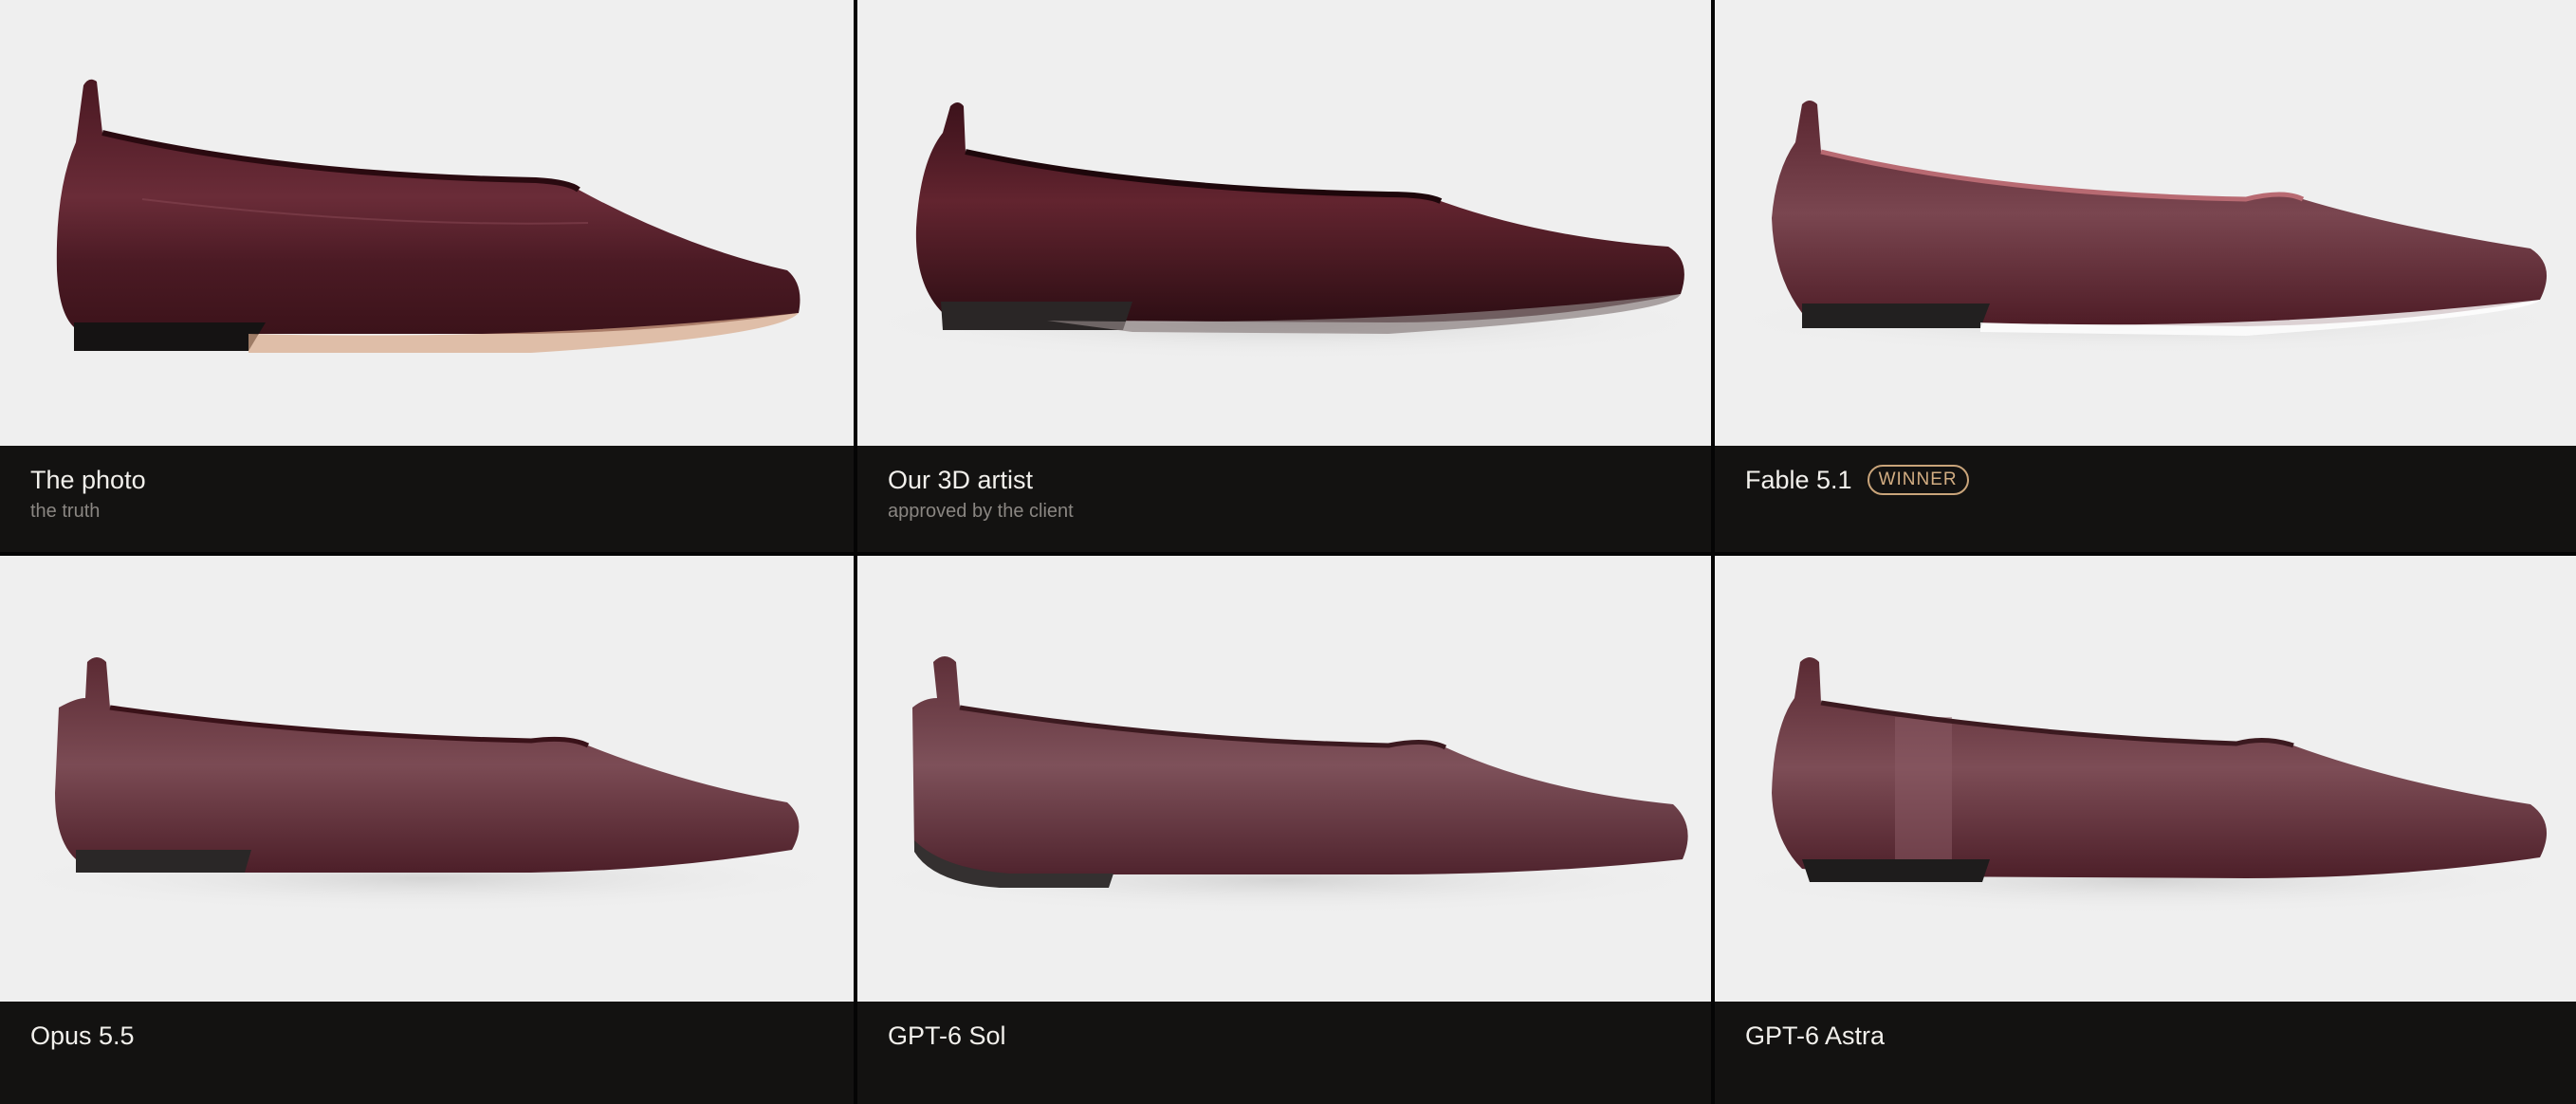  What do you see at coordinates (2145, 499) in the screenshot?
I see `panel-caption: Fable 5.1 WINNER` at bounding box center [2145, 499].